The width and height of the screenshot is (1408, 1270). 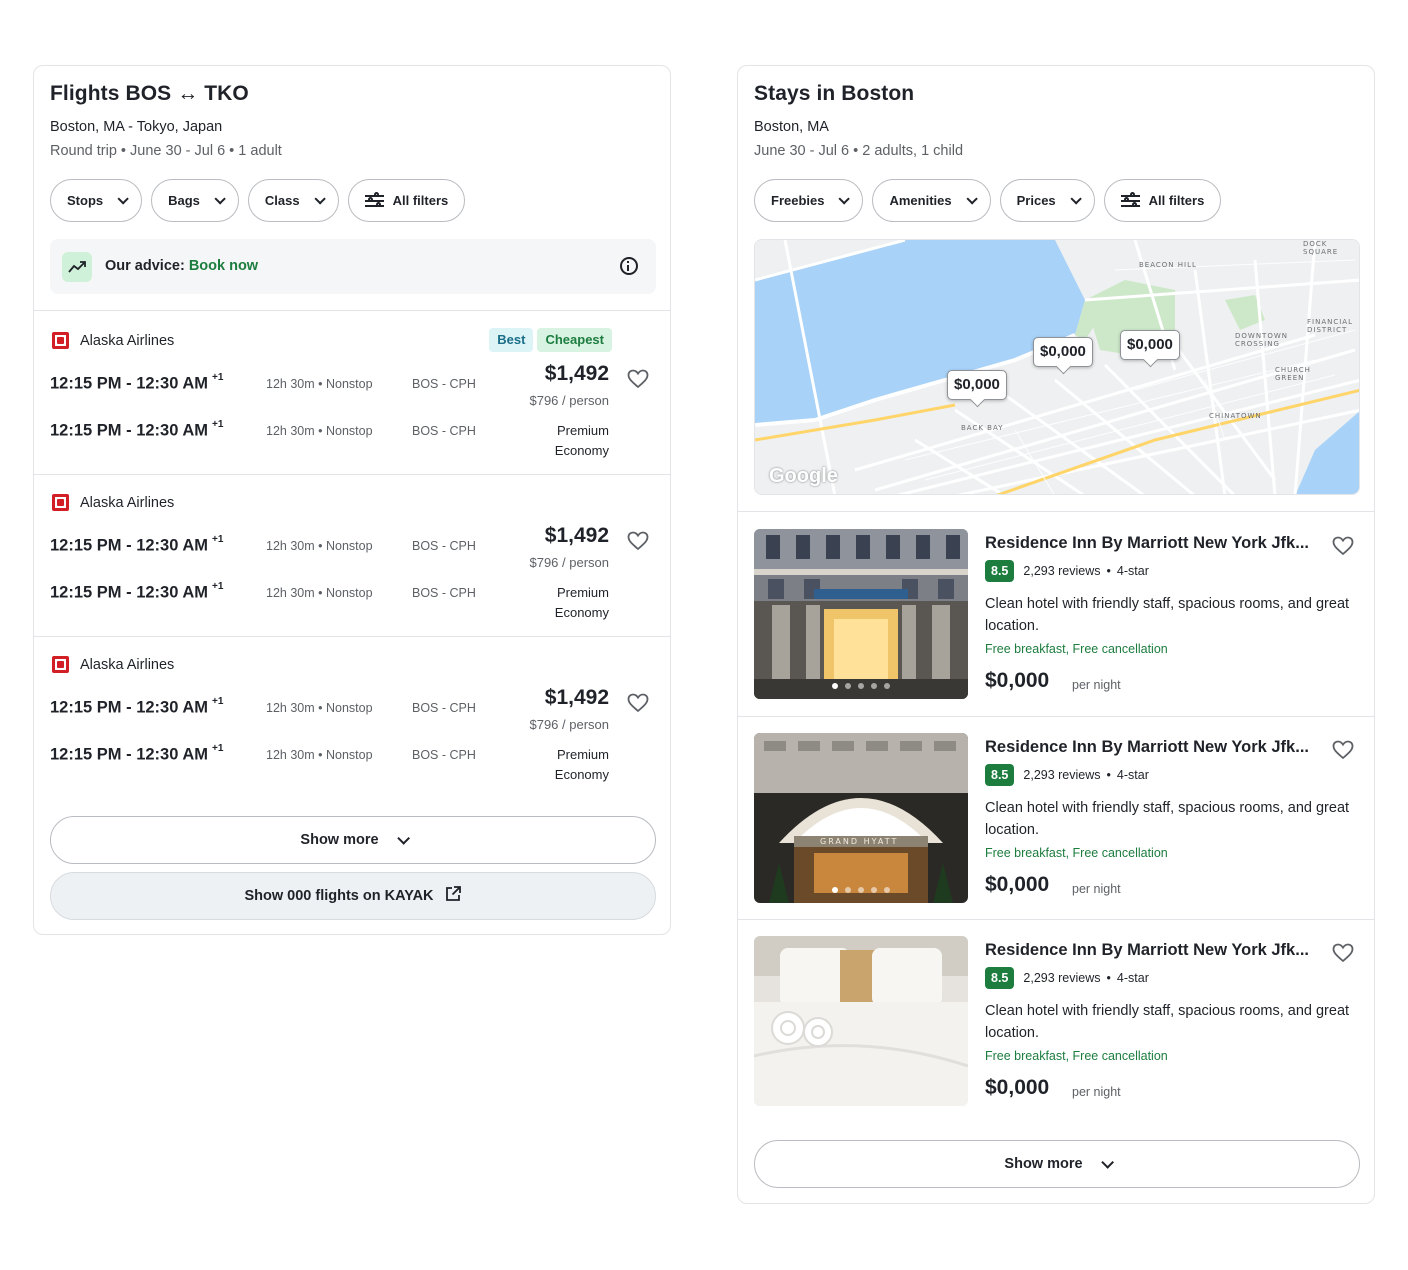 What do you see at coordinates (339, 896) in the screenshot?
I see `show-kayak-label: Show 000 flights on KAYAK` at bounding box center [339, 896].